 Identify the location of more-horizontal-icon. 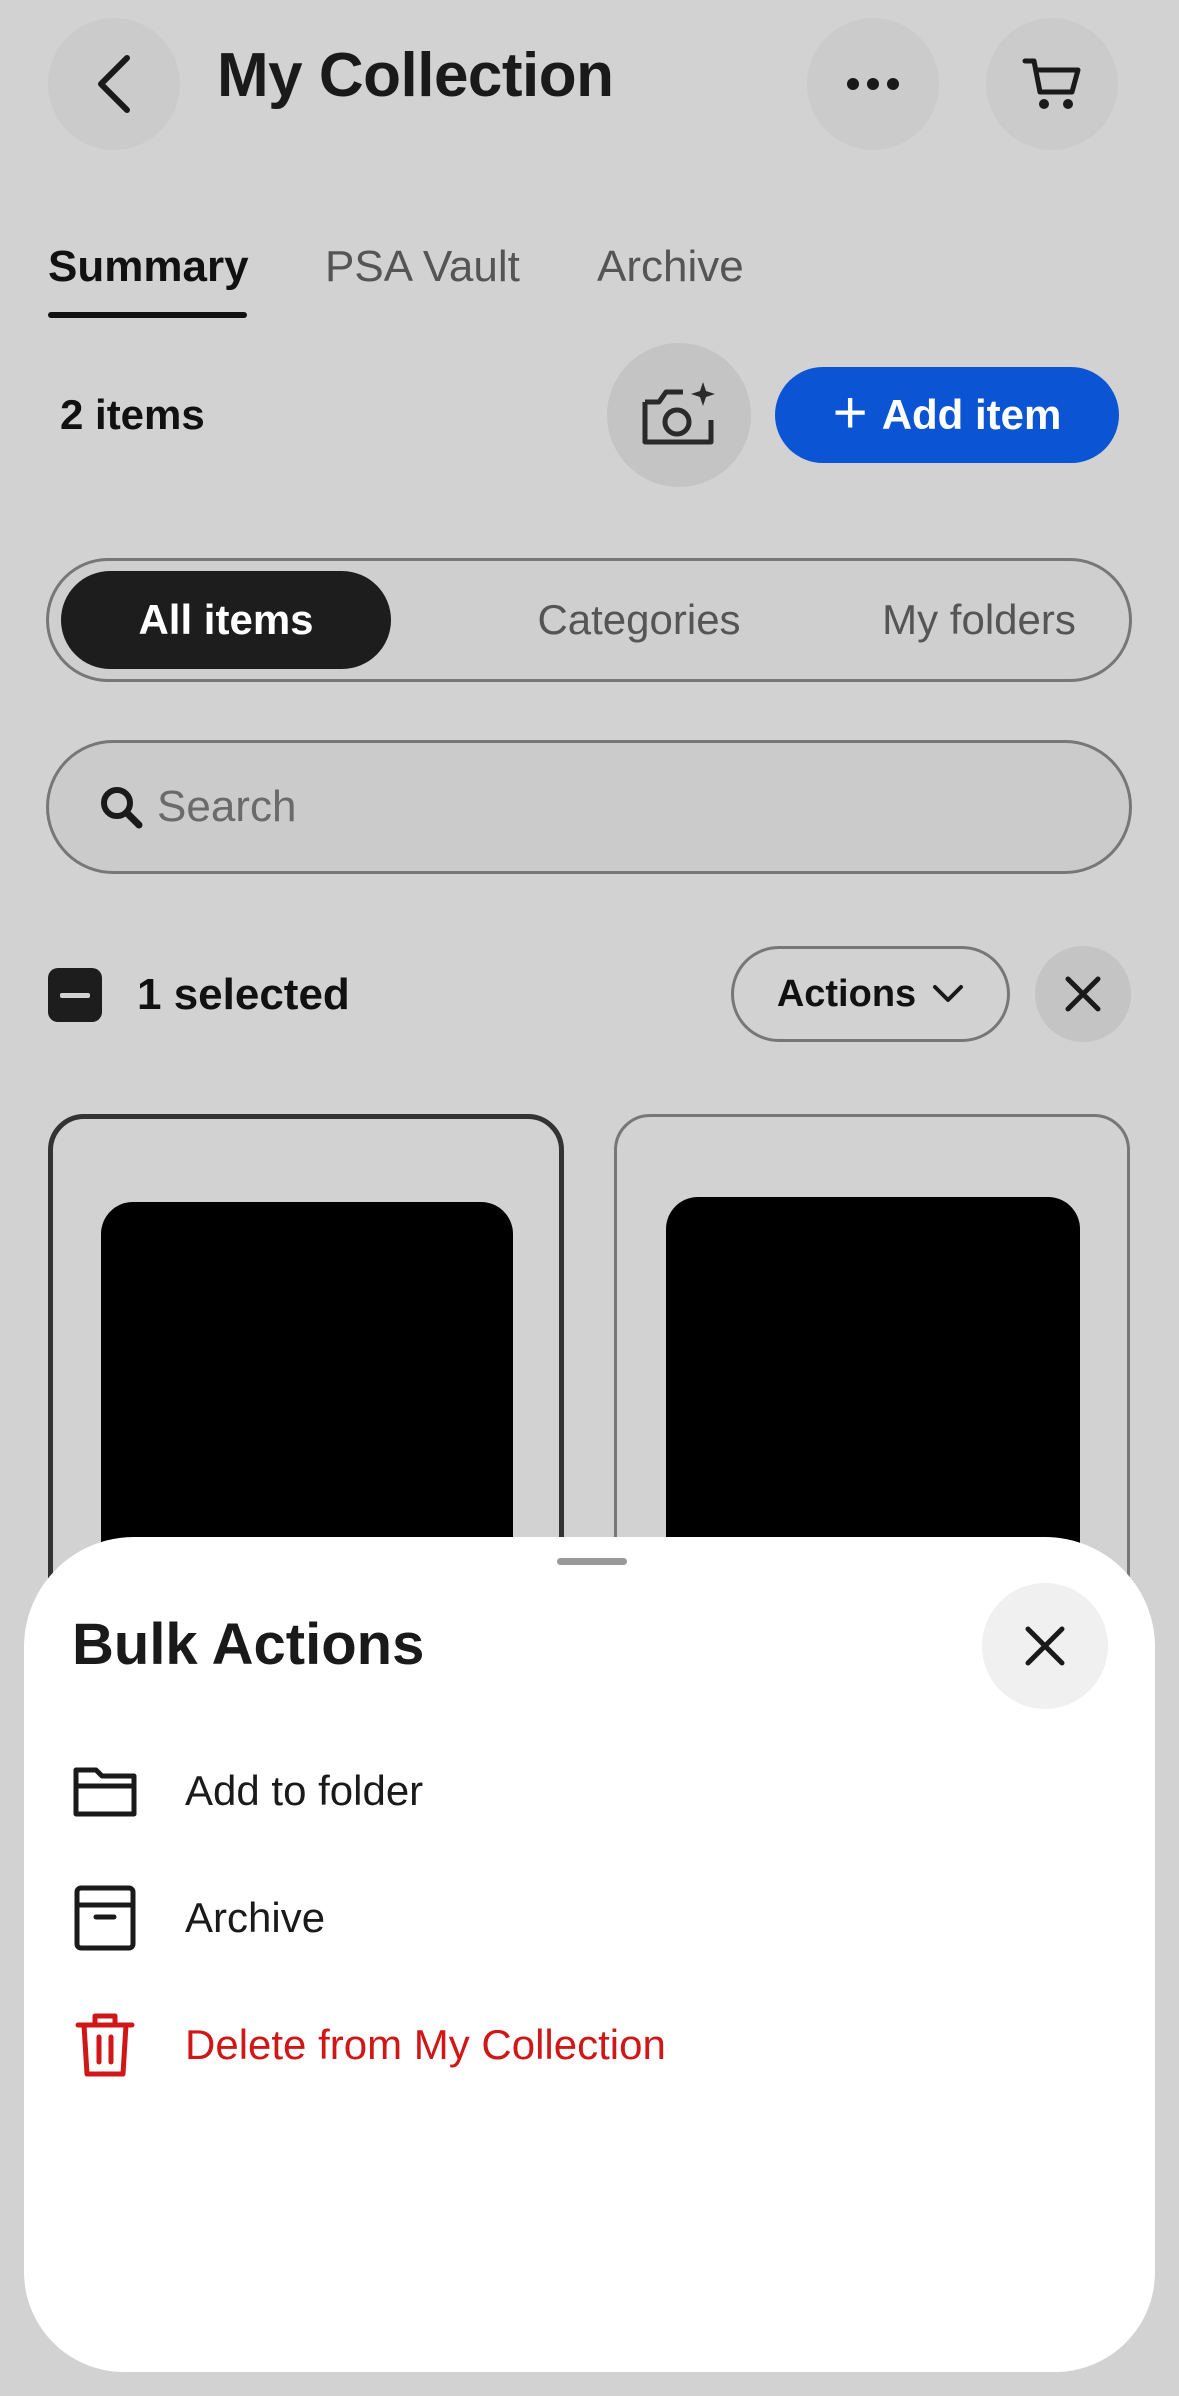
(873, 84).